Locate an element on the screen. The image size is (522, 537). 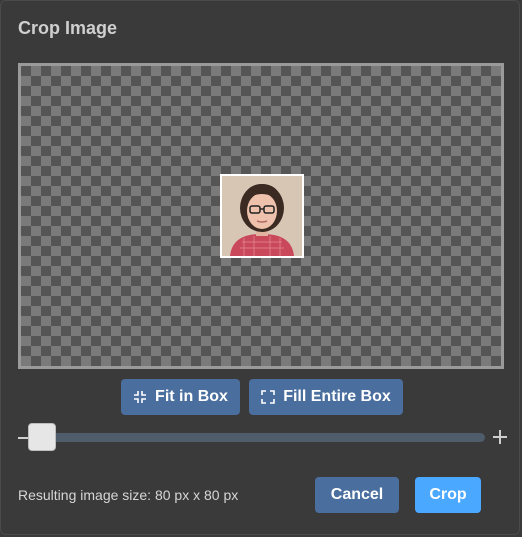
fill-entire-box-button: Fill Entire Box is located at coordinates (326, 397).